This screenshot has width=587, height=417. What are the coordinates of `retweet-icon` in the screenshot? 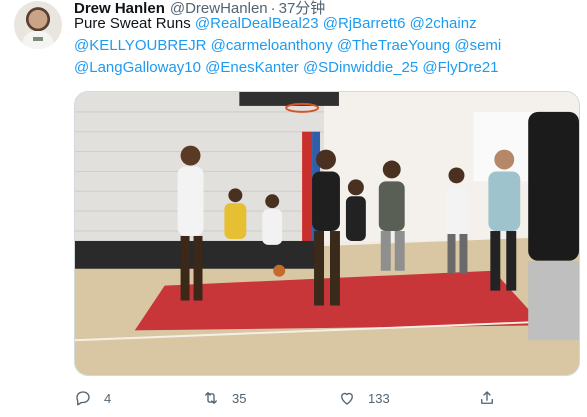 It's located at (211, 398).